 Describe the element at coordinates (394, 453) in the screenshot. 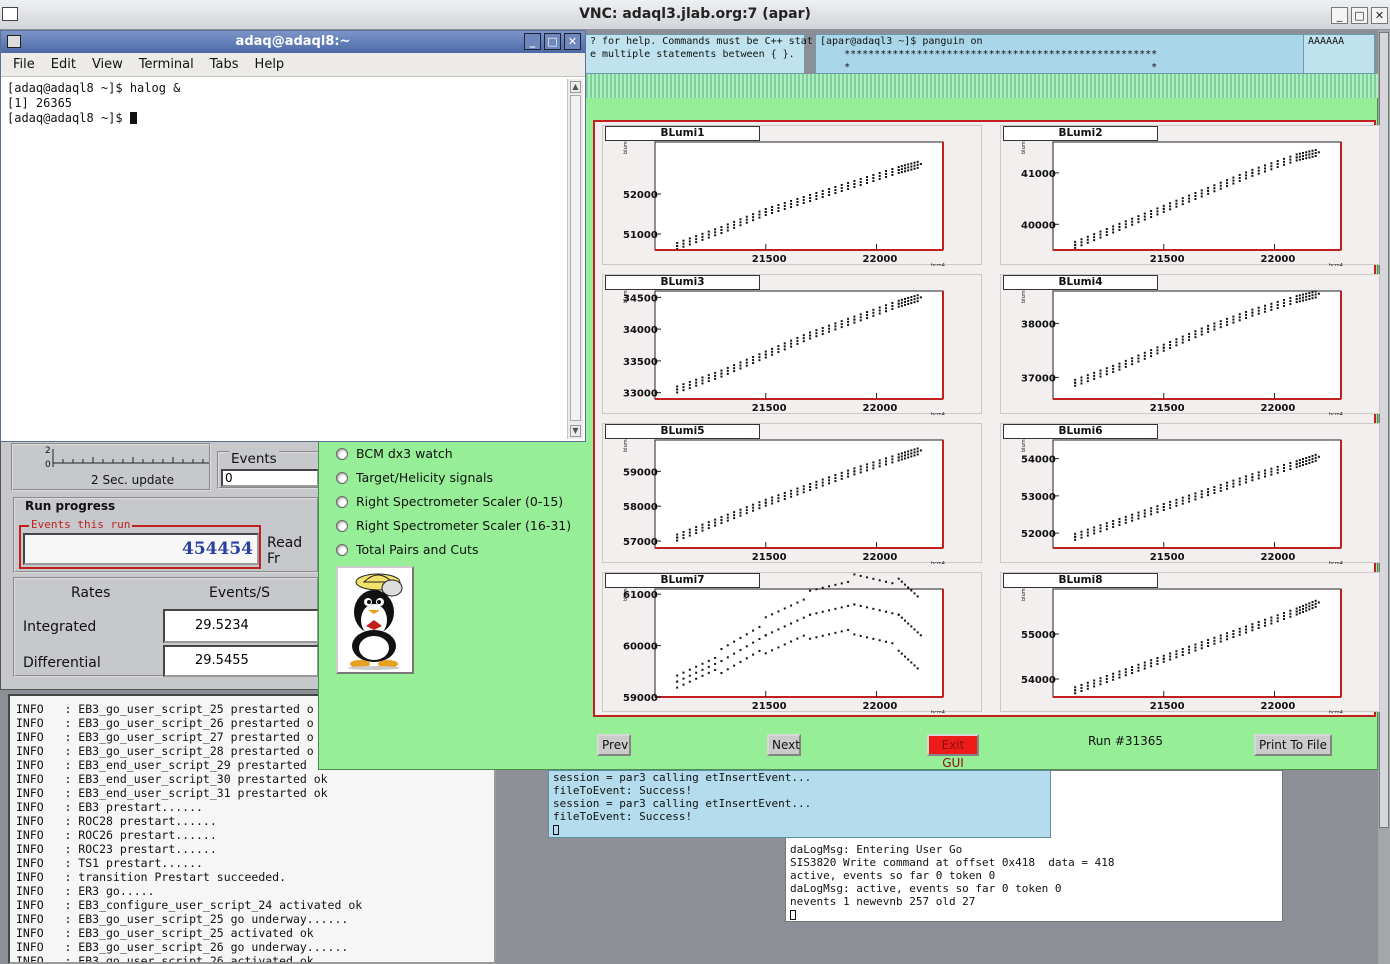

I see `radio-option: BCM dx3 watch` at that location.